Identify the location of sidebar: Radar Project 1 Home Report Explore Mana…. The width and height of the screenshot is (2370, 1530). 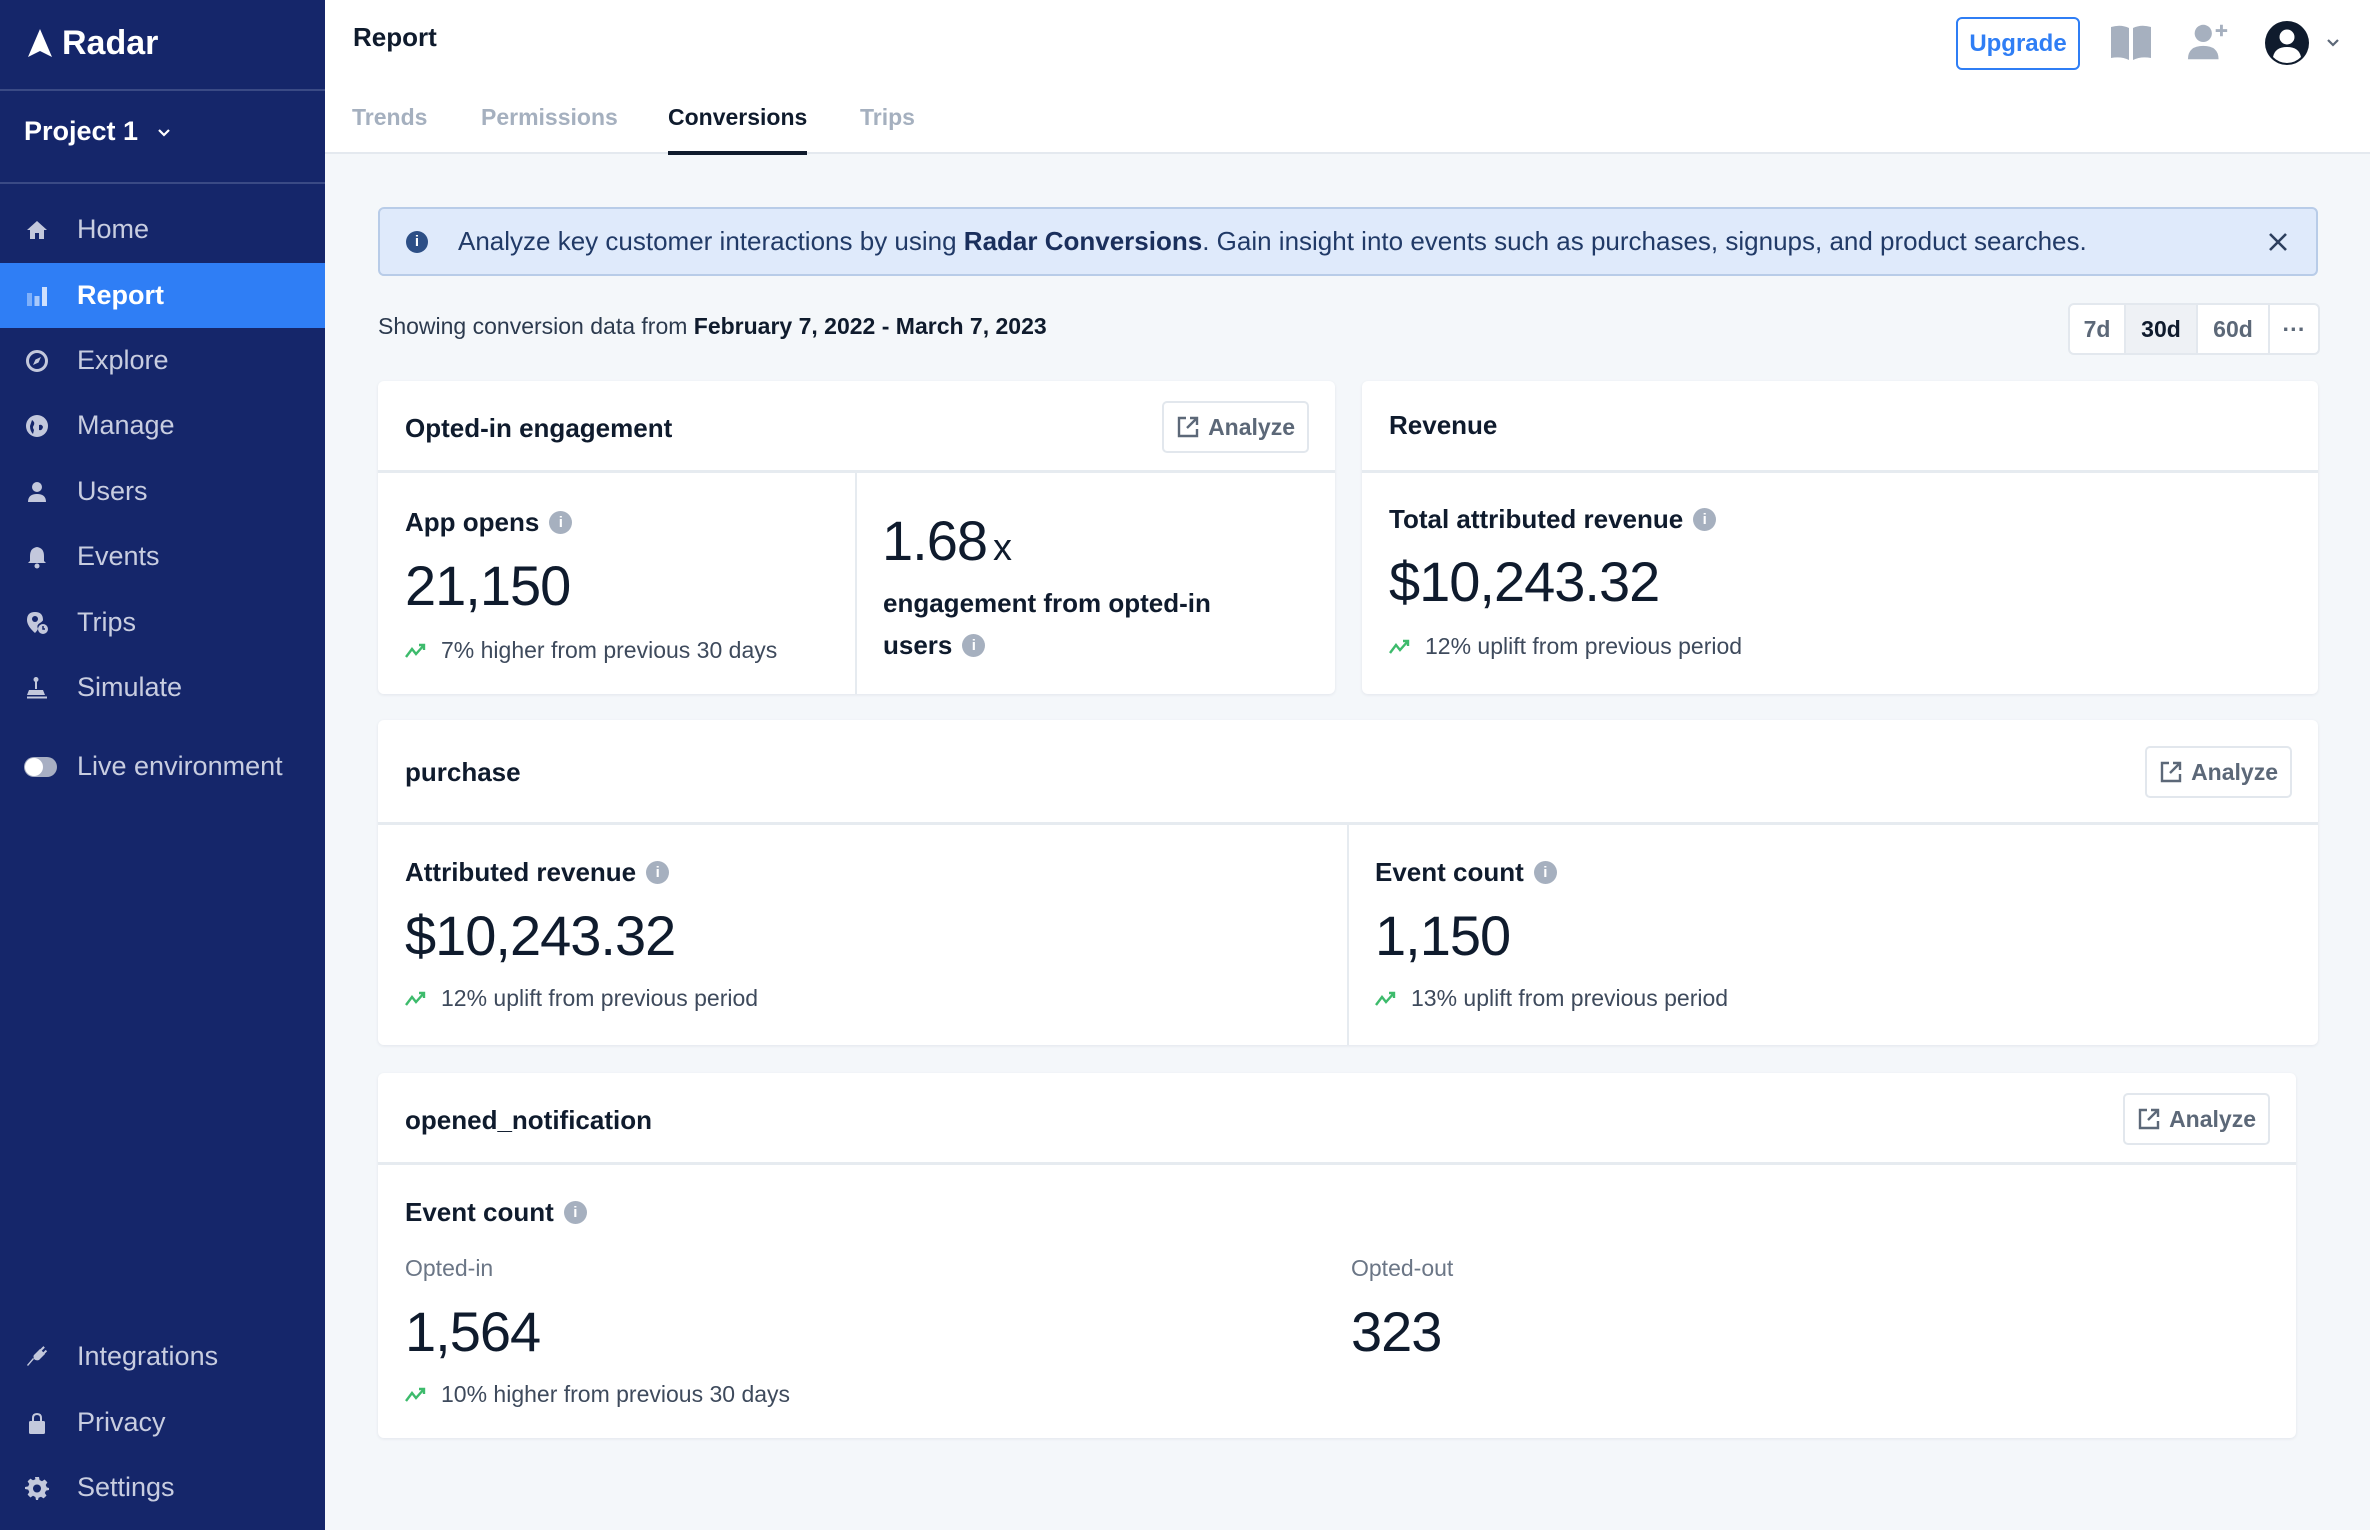
(162, 765).